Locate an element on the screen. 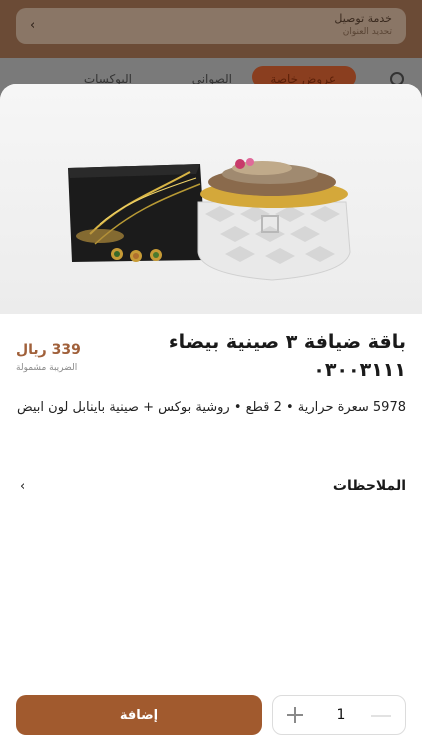  delivery-bar: خدمة توصيل تحديد العنوان › is located at coordinates (211, 26).